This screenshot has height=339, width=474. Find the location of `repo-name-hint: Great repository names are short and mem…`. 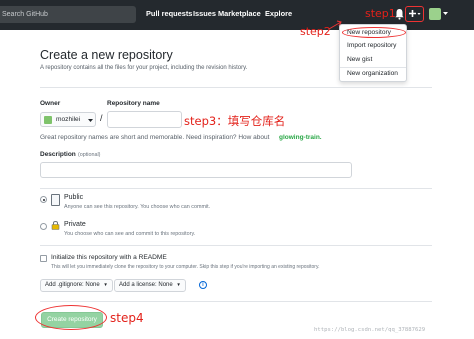

repo-name-hint: Great repository names are short and mem… is located at coordinates (155, 137).